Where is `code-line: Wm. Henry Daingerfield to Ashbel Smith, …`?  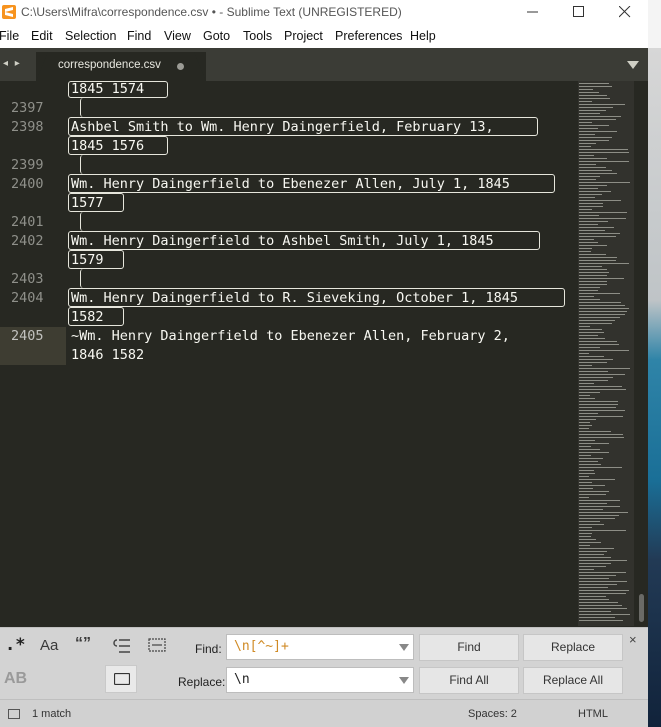
code-line: Wm. Henry Daingerfield to Ashbel Smith, … is located at coordinates (282, 241).